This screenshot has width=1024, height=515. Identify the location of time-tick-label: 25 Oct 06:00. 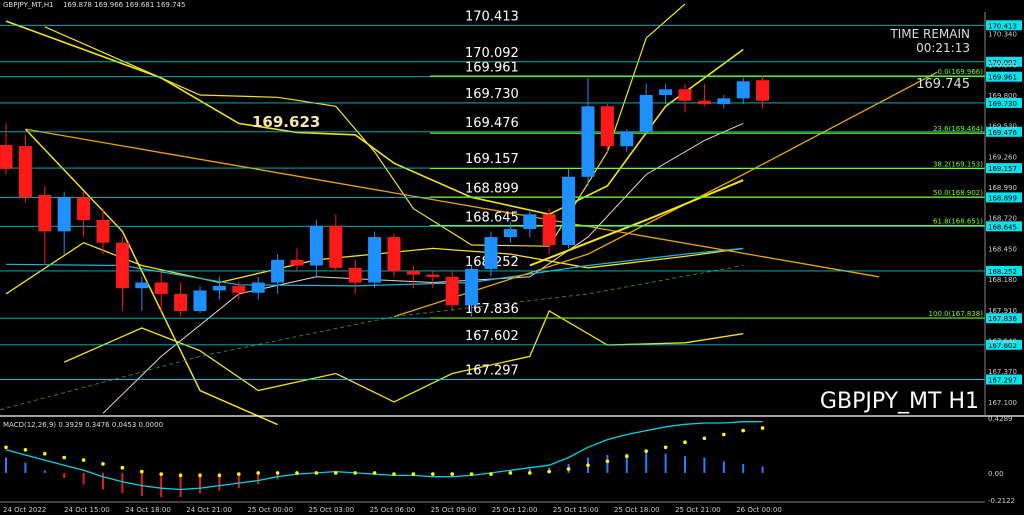
(393, 510).